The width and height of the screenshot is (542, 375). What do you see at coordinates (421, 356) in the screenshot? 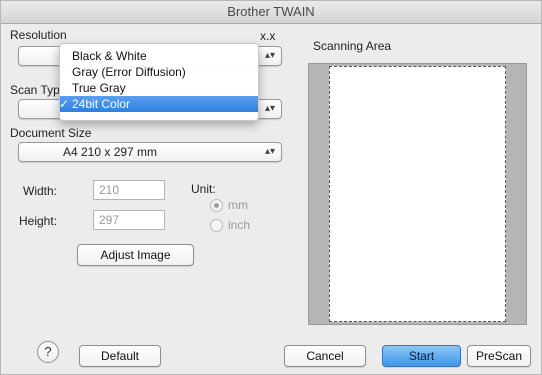
I see `start-button: Start` at bounding box center [421, 356].